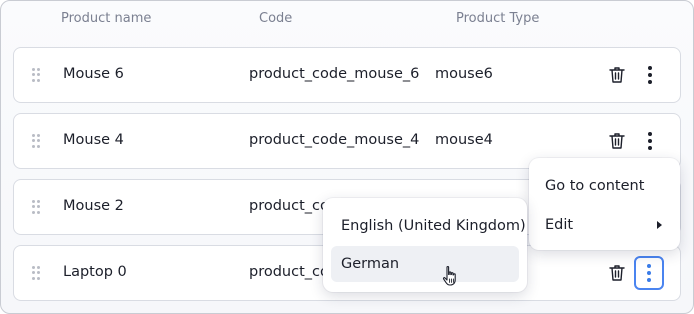  What do you see at coordinates (347, 20) in the screenshot?
I see `table-header: Product name Code Product Type` at bounding box center [347, 20].